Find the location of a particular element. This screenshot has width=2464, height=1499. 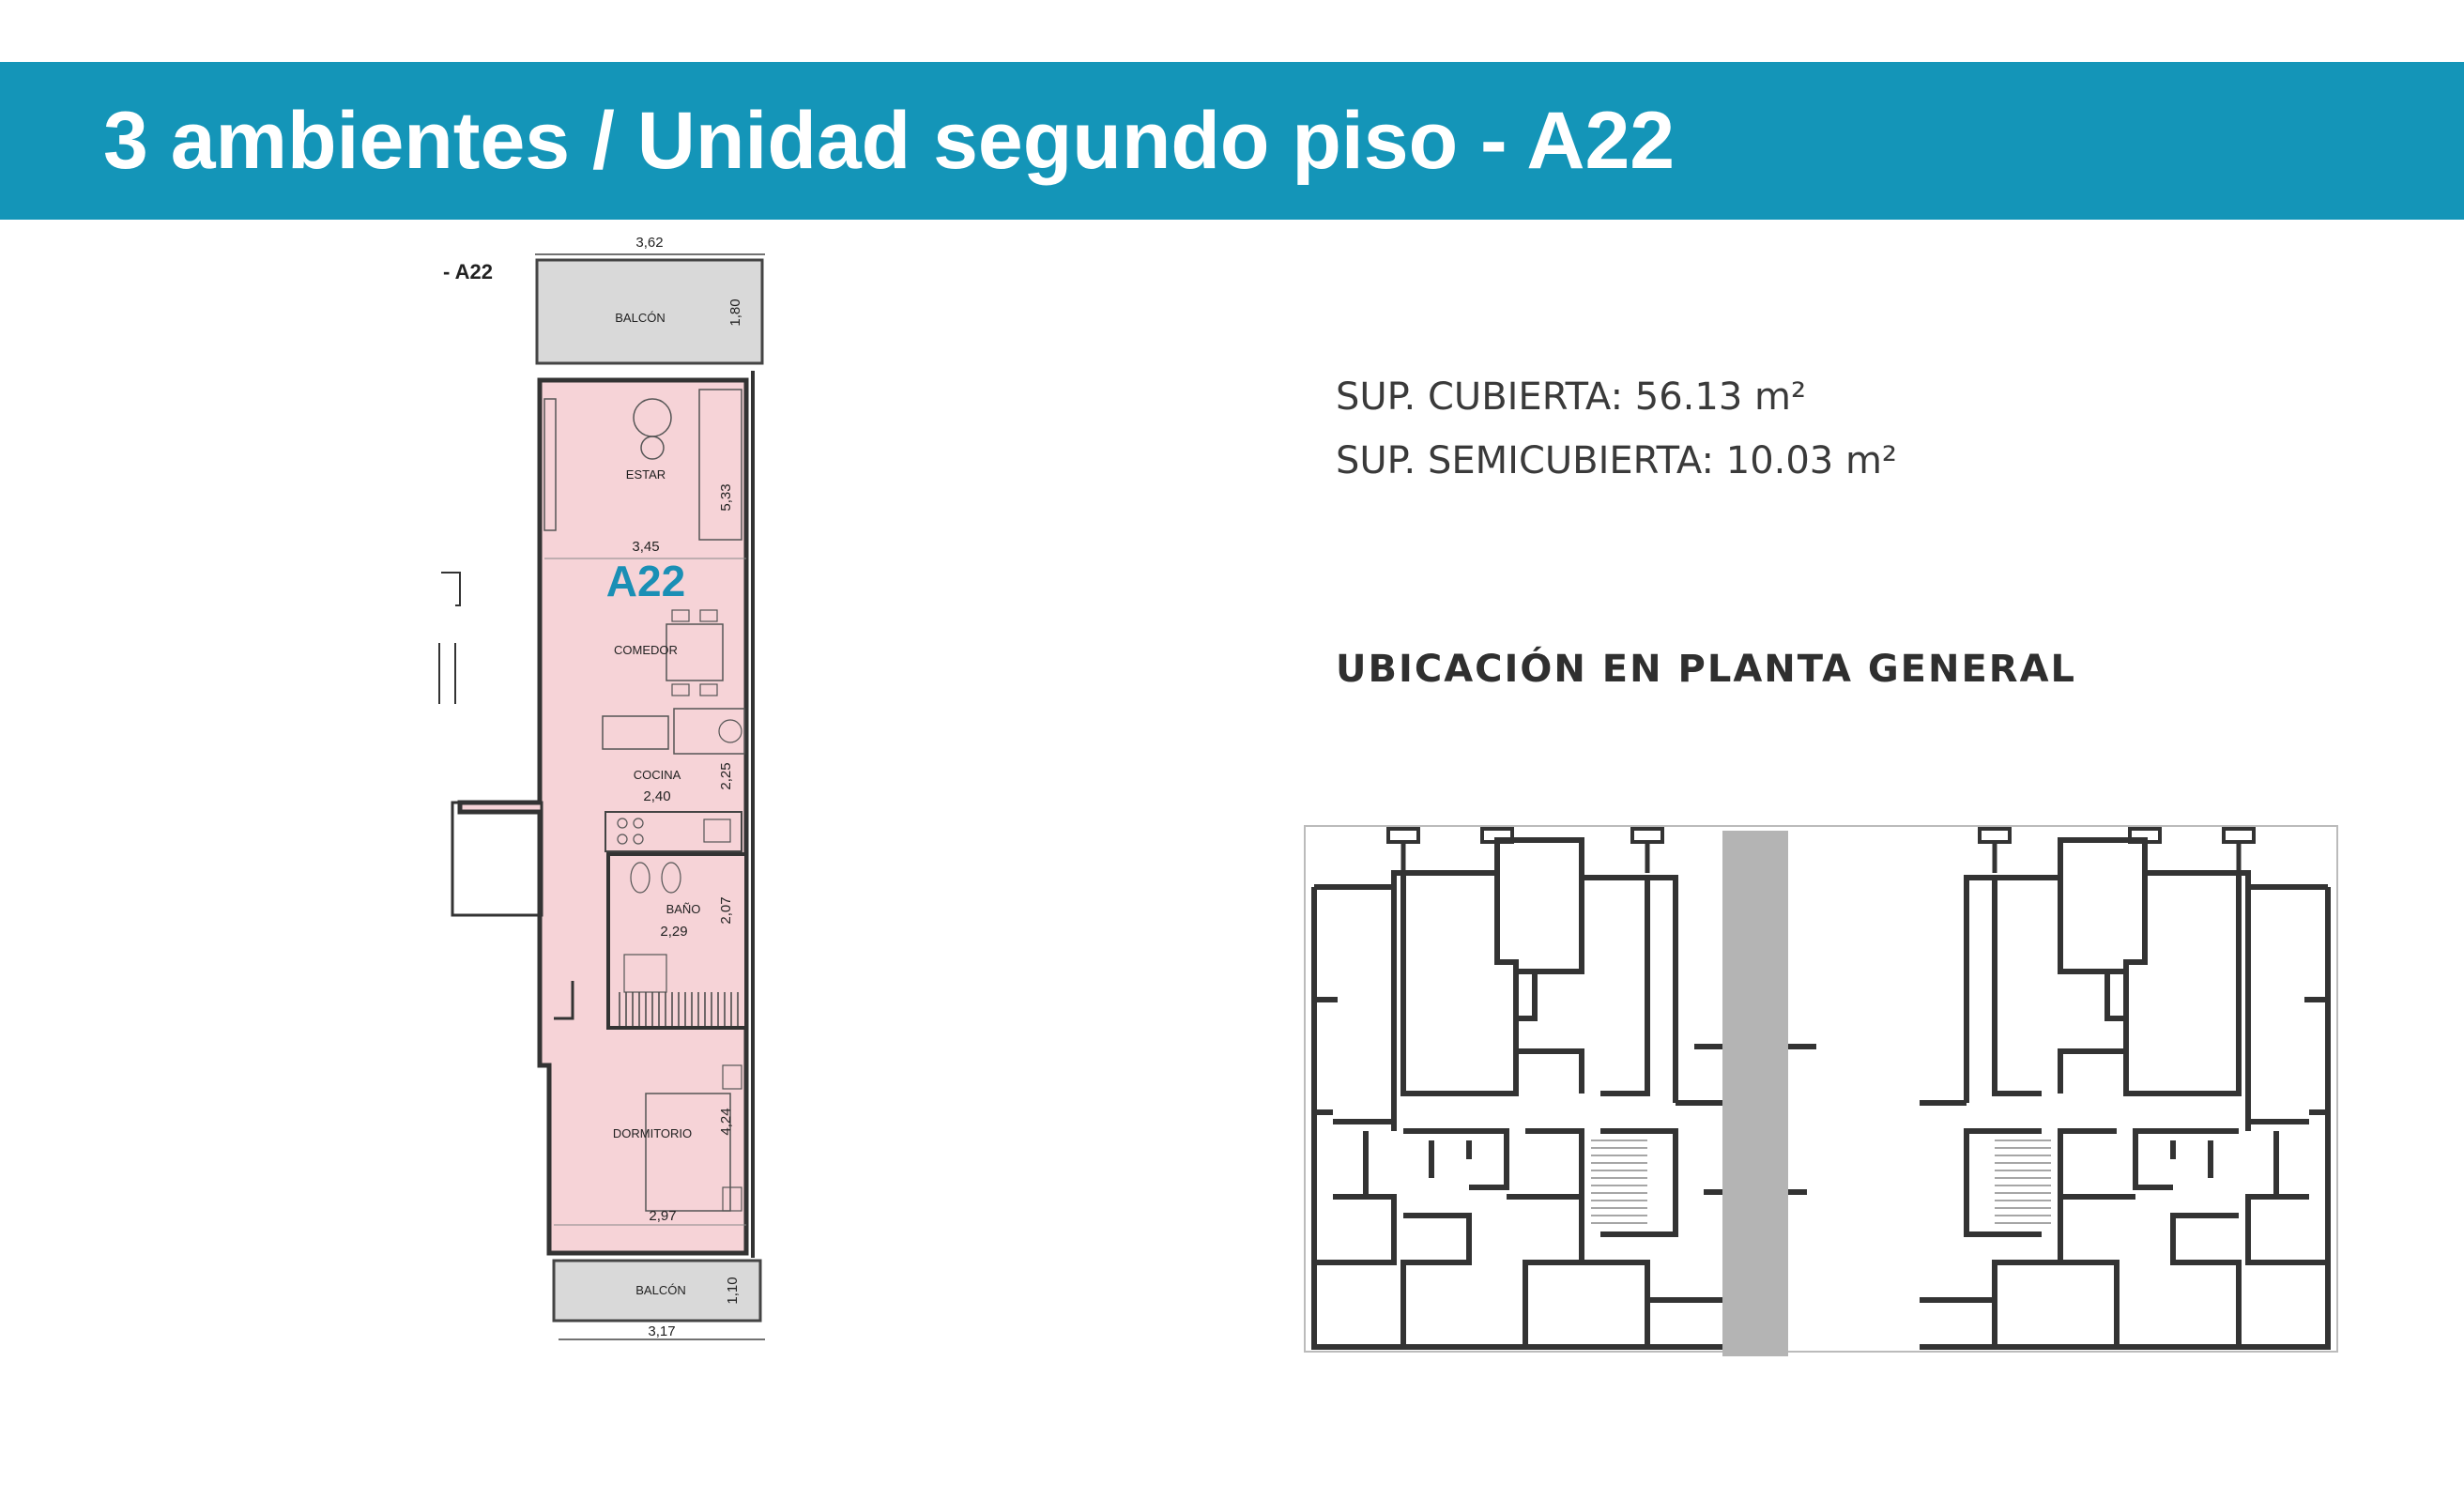

slab-outline is located at coordinates (1821, 1089).